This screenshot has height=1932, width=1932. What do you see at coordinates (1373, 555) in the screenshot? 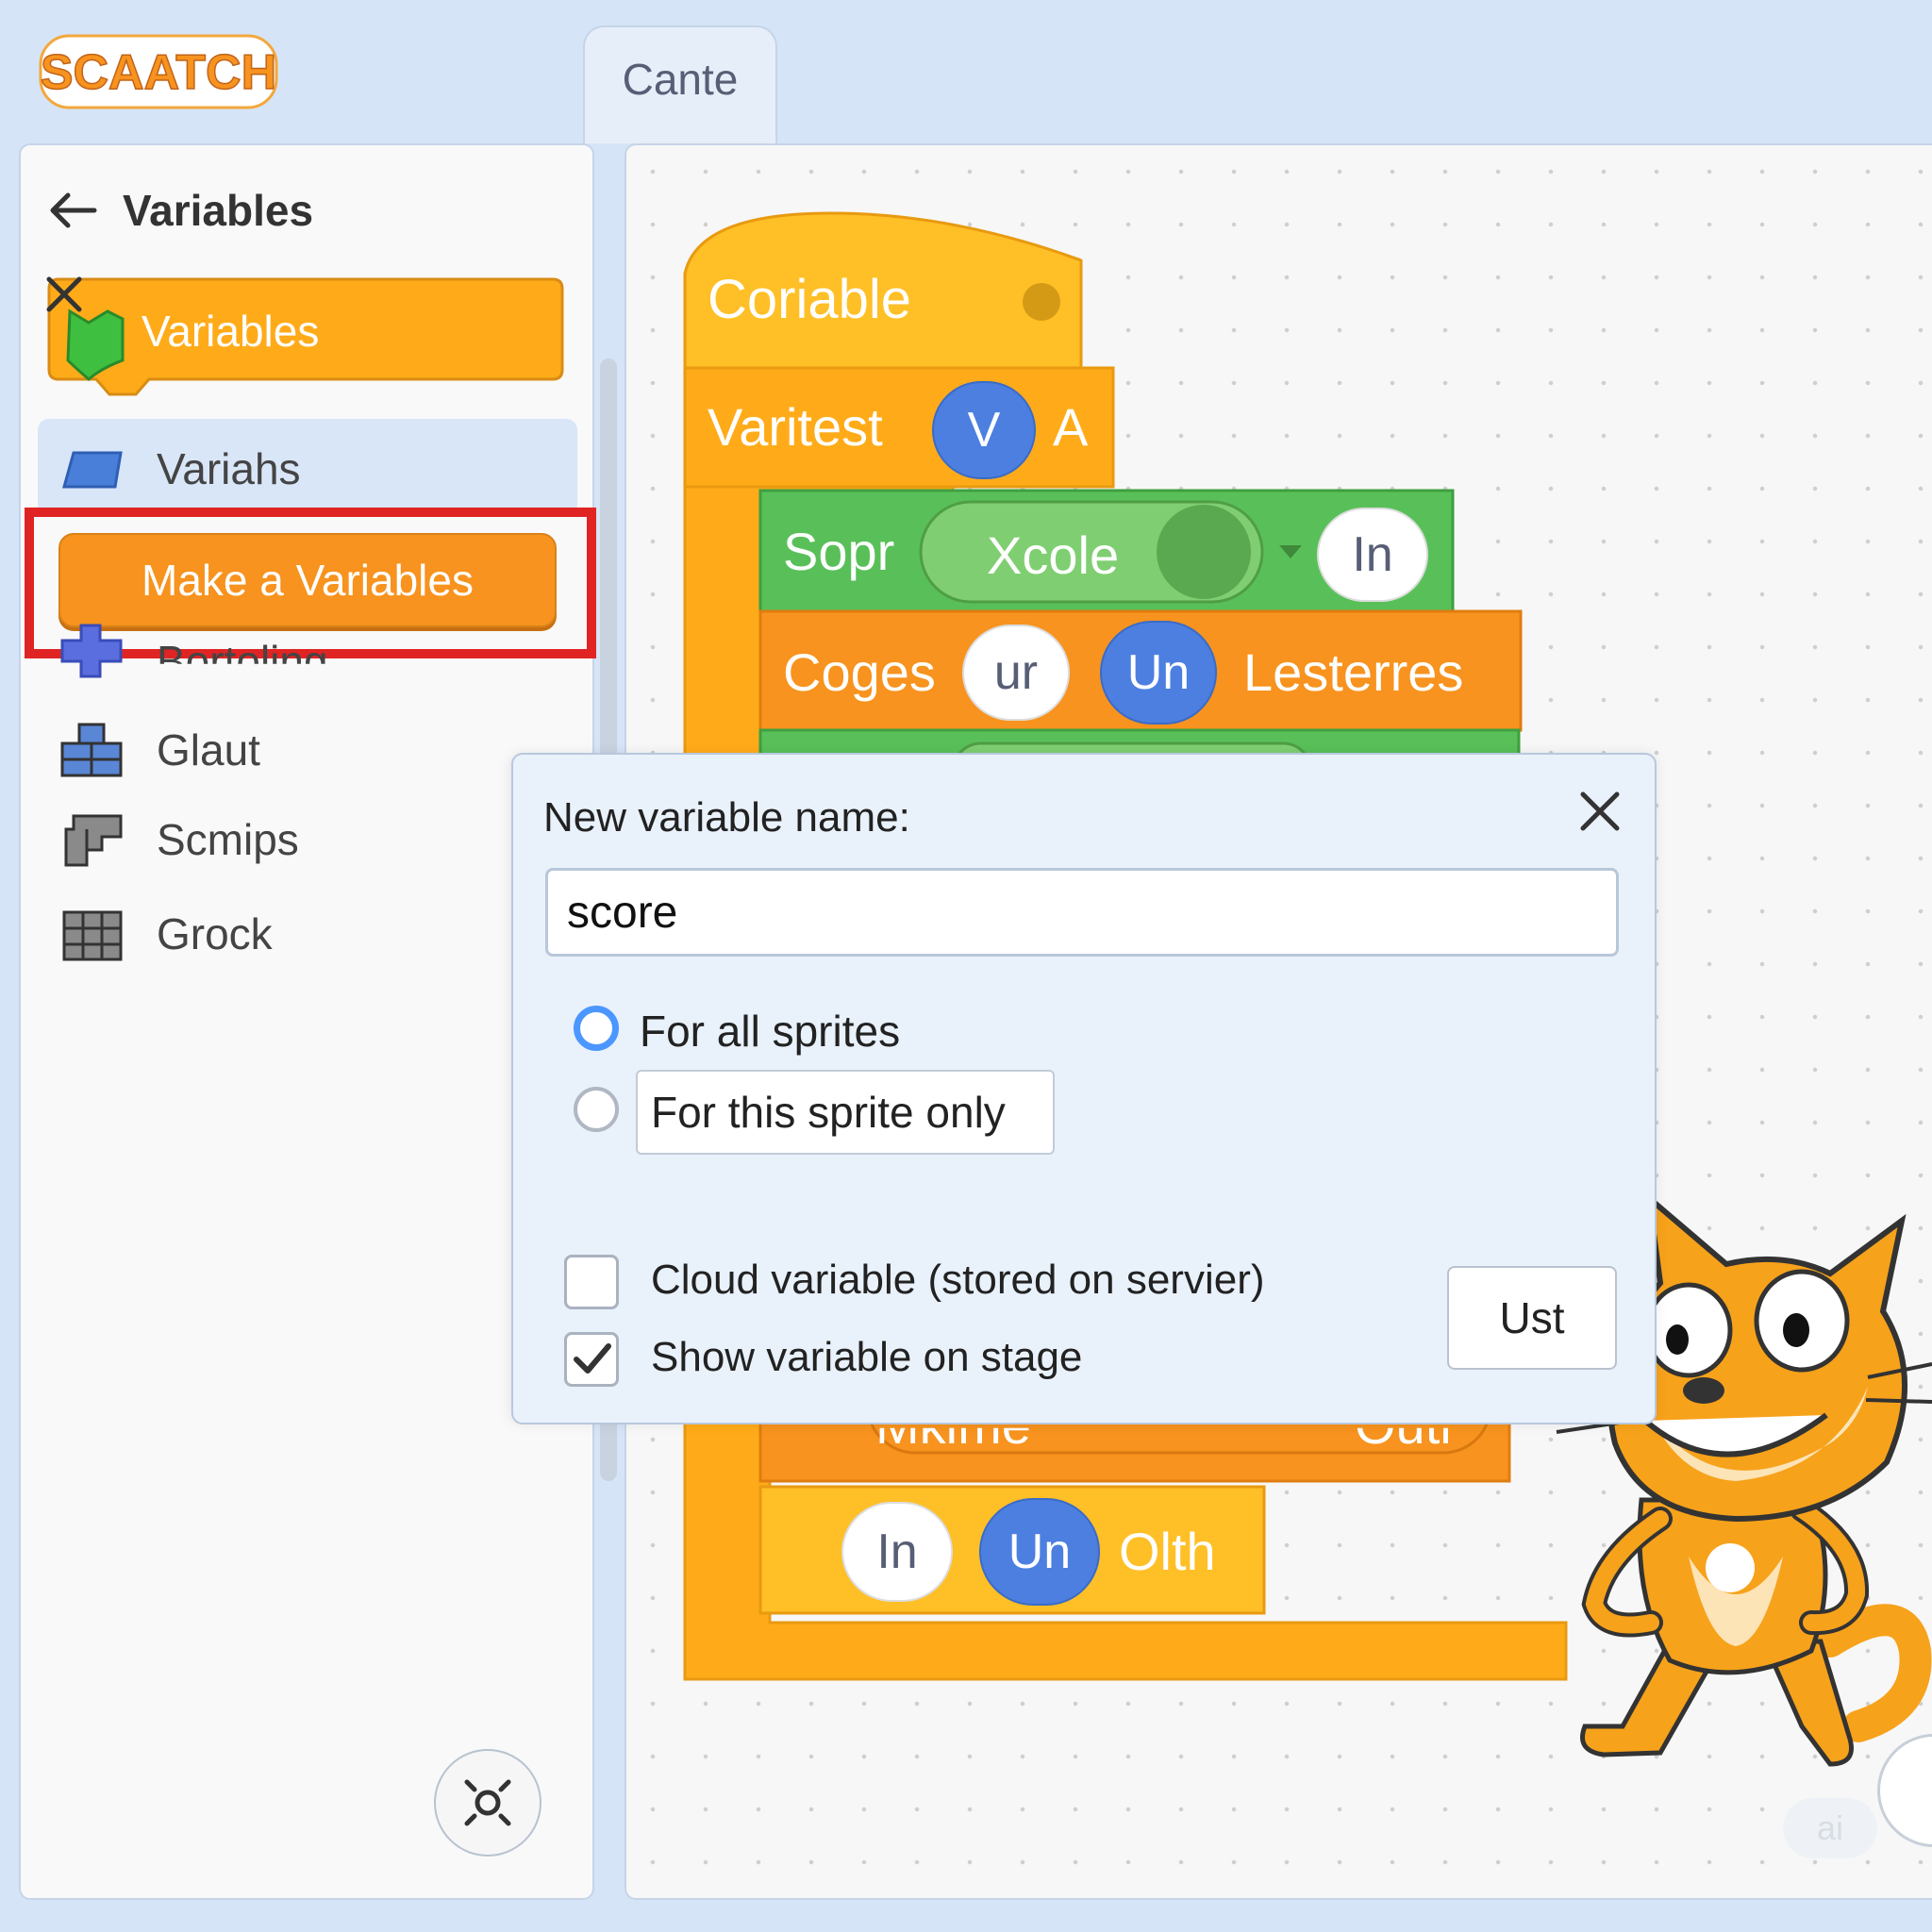
I see `in-input: In` at bounding box center [1373, 555].